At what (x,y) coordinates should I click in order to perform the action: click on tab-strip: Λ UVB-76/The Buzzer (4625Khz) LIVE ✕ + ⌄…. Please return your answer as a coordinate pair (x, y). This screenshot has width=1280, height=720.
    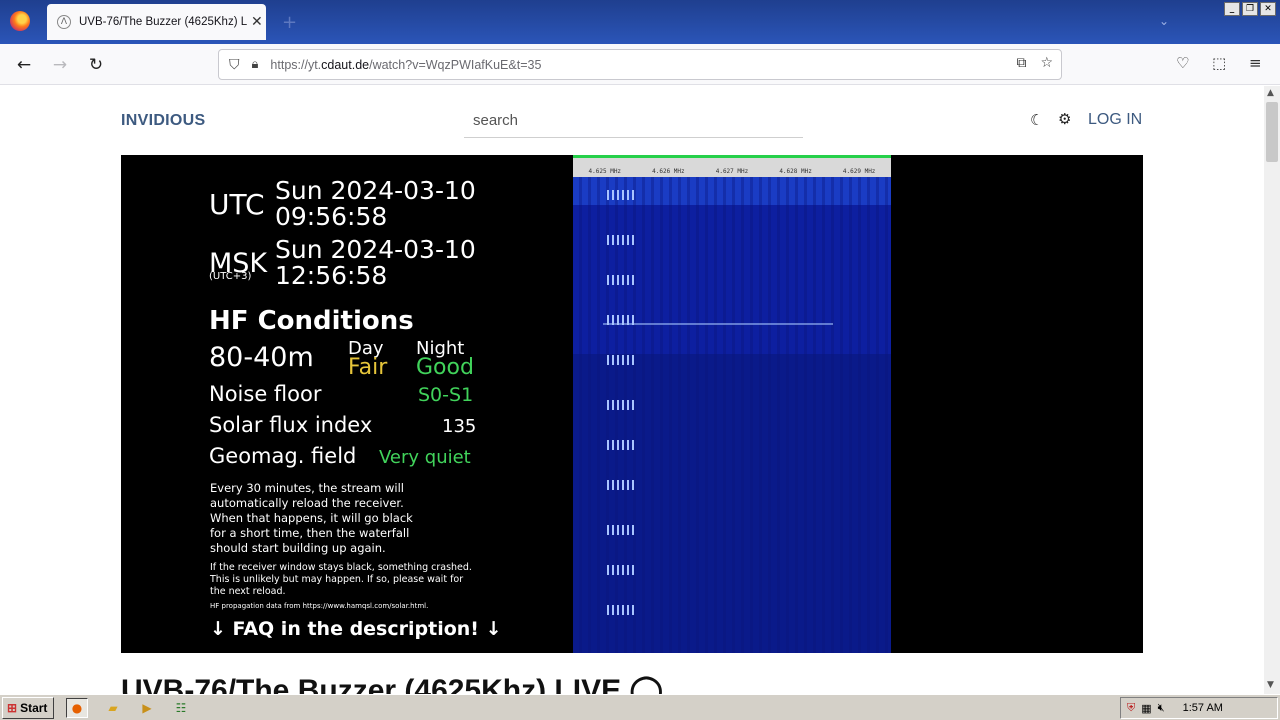
    Looking at the image, I should click on (640, 22).